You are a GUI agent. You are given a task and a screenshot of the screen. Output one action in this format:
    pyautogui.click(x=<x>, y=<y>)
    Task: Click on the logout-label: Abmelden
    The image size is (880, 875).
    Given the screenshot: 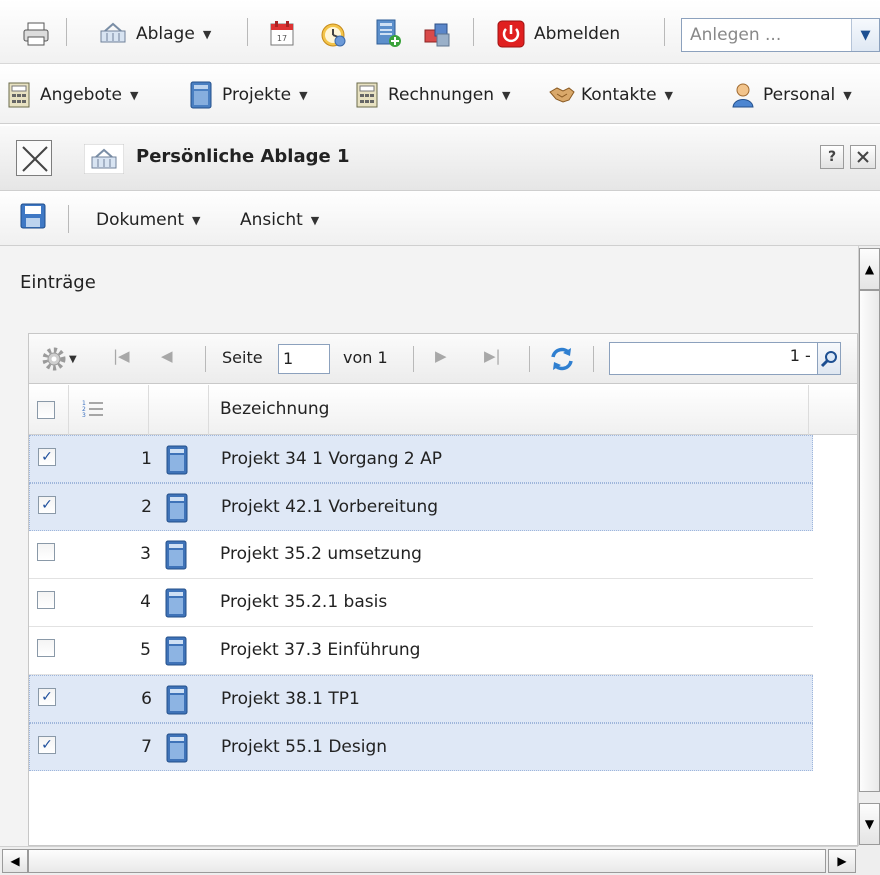 What is the action you would take?
    pyautogui.click(x=577, y=34)
    